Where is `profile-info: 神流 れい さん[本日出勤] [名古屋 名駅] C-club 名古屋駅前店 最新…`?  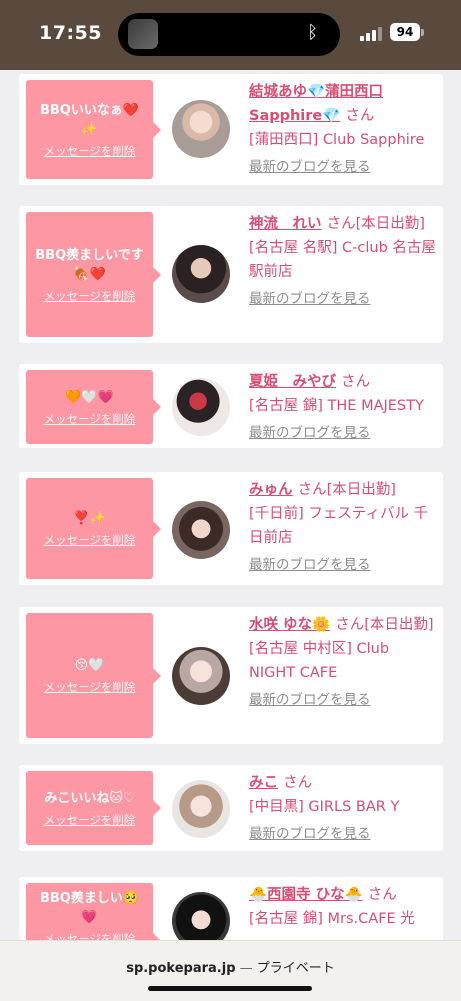 profile-info: 神流 れい さん[本日出勤] [名古屋 名駅] C-club 名古屋駅前店 最新… is located at coordinates (343, 260).